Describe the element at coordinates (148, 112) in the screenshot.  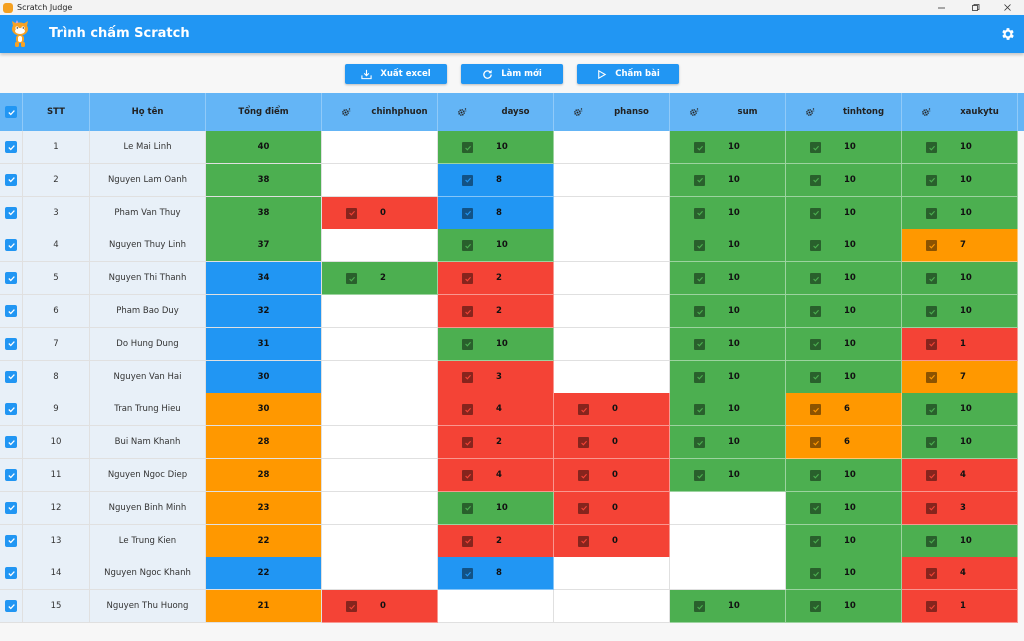
I see `header-name: Họ tên` at that location.